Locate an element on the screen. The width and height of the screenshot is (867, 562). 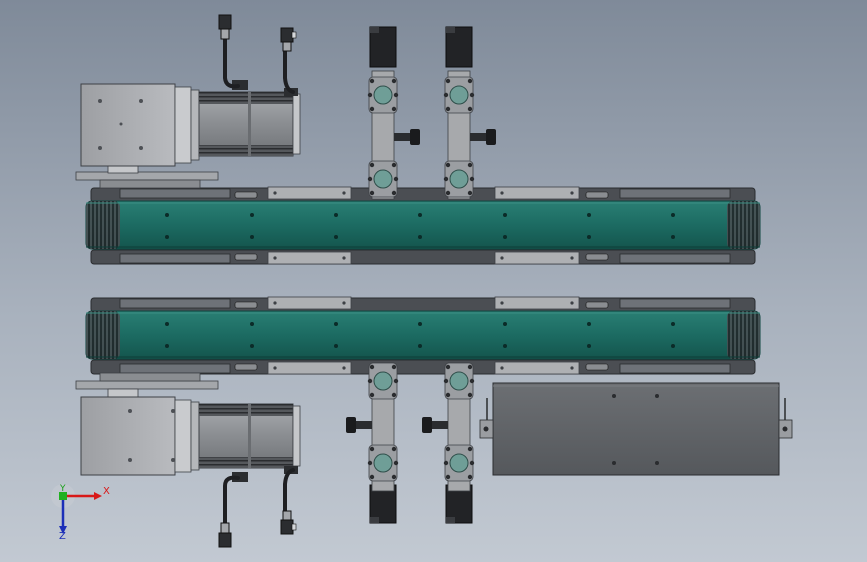
lower-servo-motor is located at coordinates (188, 427).